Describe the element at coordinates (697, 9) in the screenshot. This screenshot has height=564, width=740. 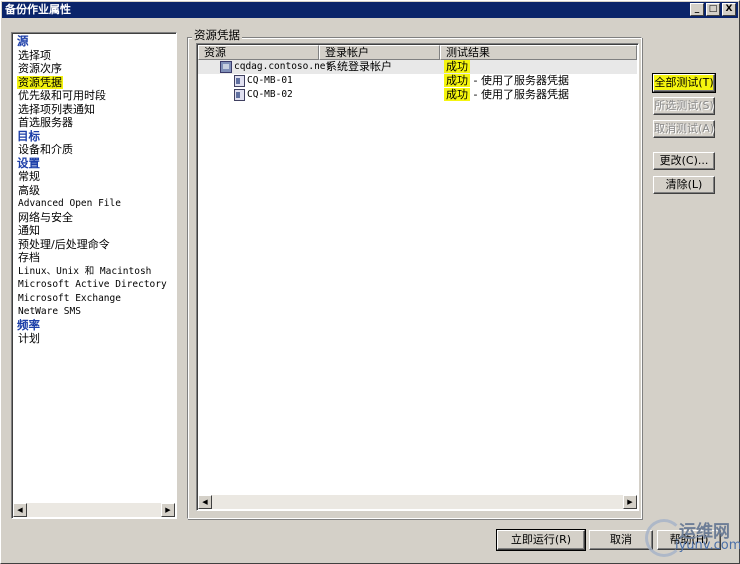
I see `minimize-button: _` at that location.